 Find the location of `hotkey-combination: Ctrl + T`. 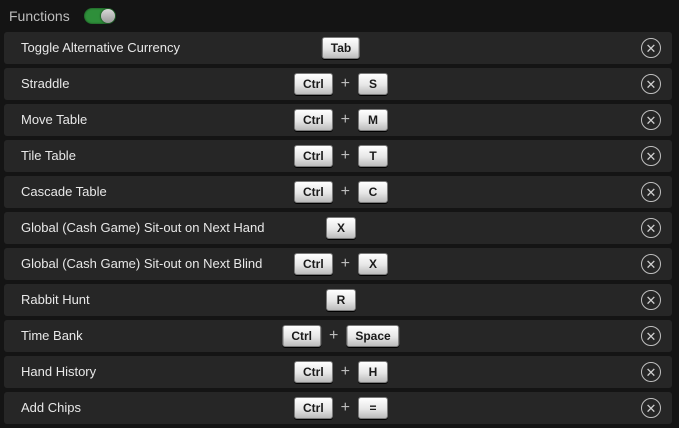

hotkey-combination: Ctrl + T is located at coordinates (341, 156).